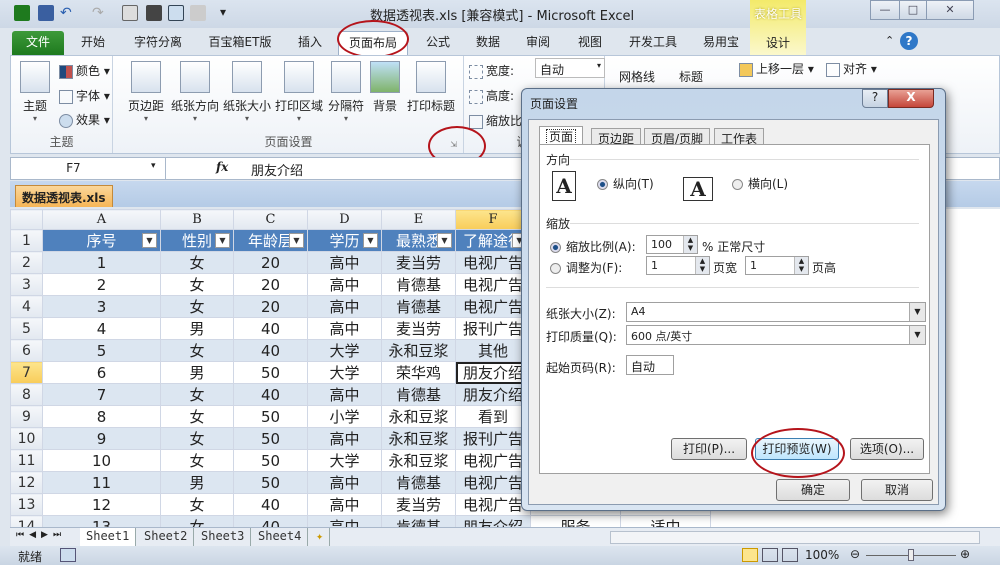 The width and height of the screenshot is (1000, 565). I want to click on row-header: 5, so click(26, 328).